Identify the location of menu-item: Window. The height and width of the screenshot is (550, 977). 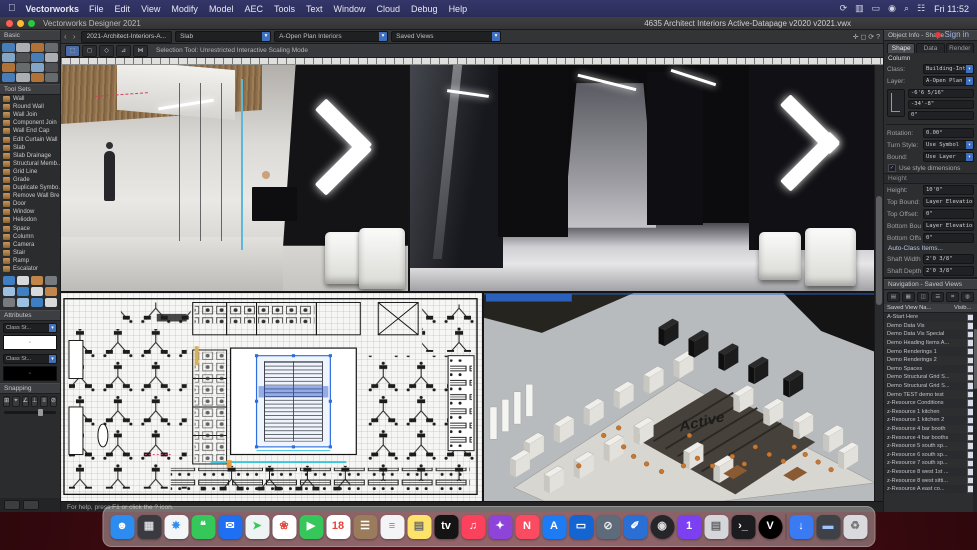
(350, 9).